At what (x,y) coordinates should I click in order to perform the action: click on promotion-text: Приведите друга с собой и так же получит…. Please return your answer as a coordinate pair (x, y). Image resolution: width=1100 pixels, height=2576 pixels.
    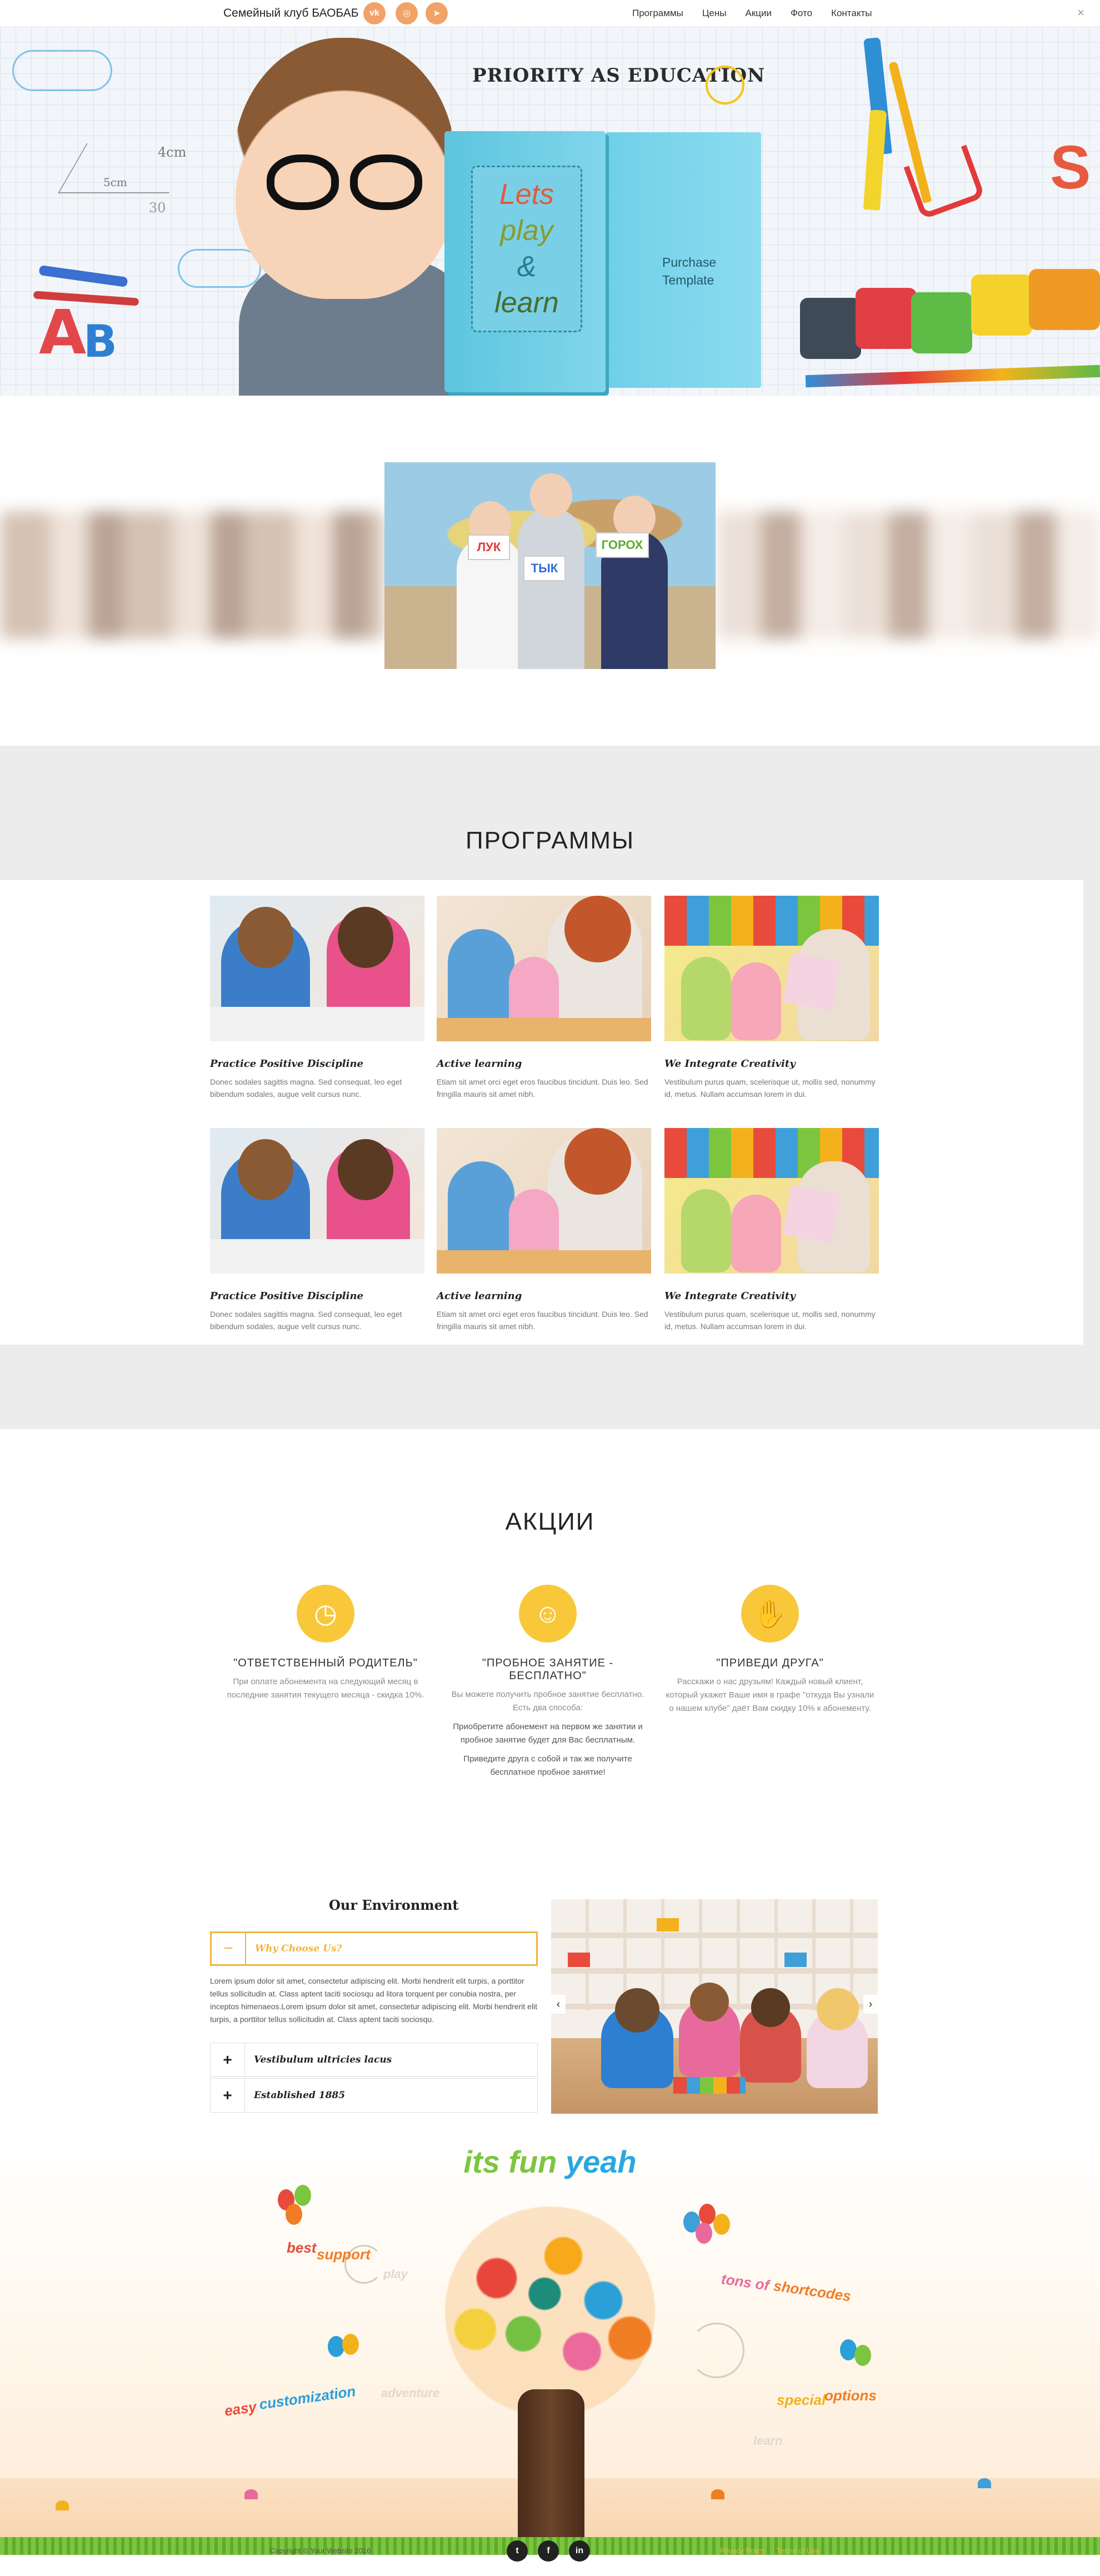
    Looking at the image, I should click on (547, 1765).